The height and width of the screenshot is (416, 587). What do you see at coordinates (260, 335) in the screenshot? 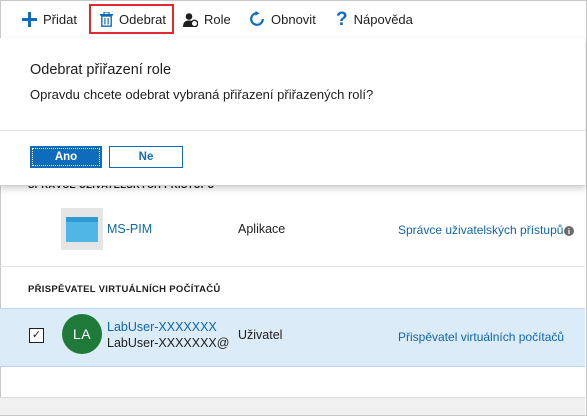
I see `row-type: Uživatel` at bounding box center [260, 335].